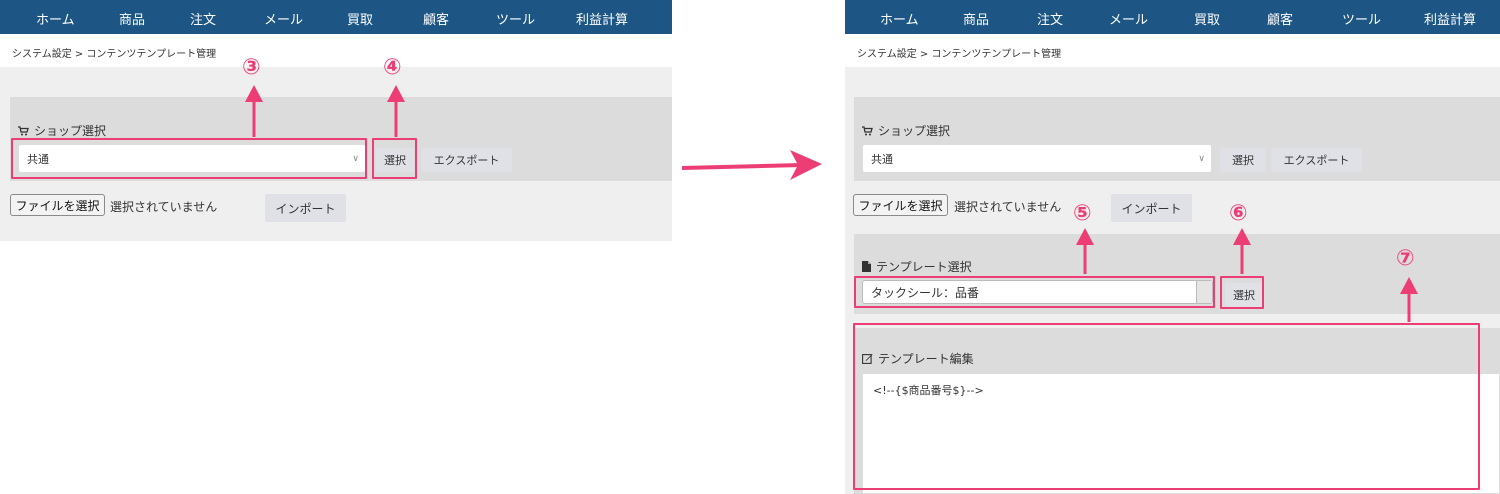 The height and width of the screenshot is (494, 1500). I want to click on marker-6: ⑥, so click(1238, 213).